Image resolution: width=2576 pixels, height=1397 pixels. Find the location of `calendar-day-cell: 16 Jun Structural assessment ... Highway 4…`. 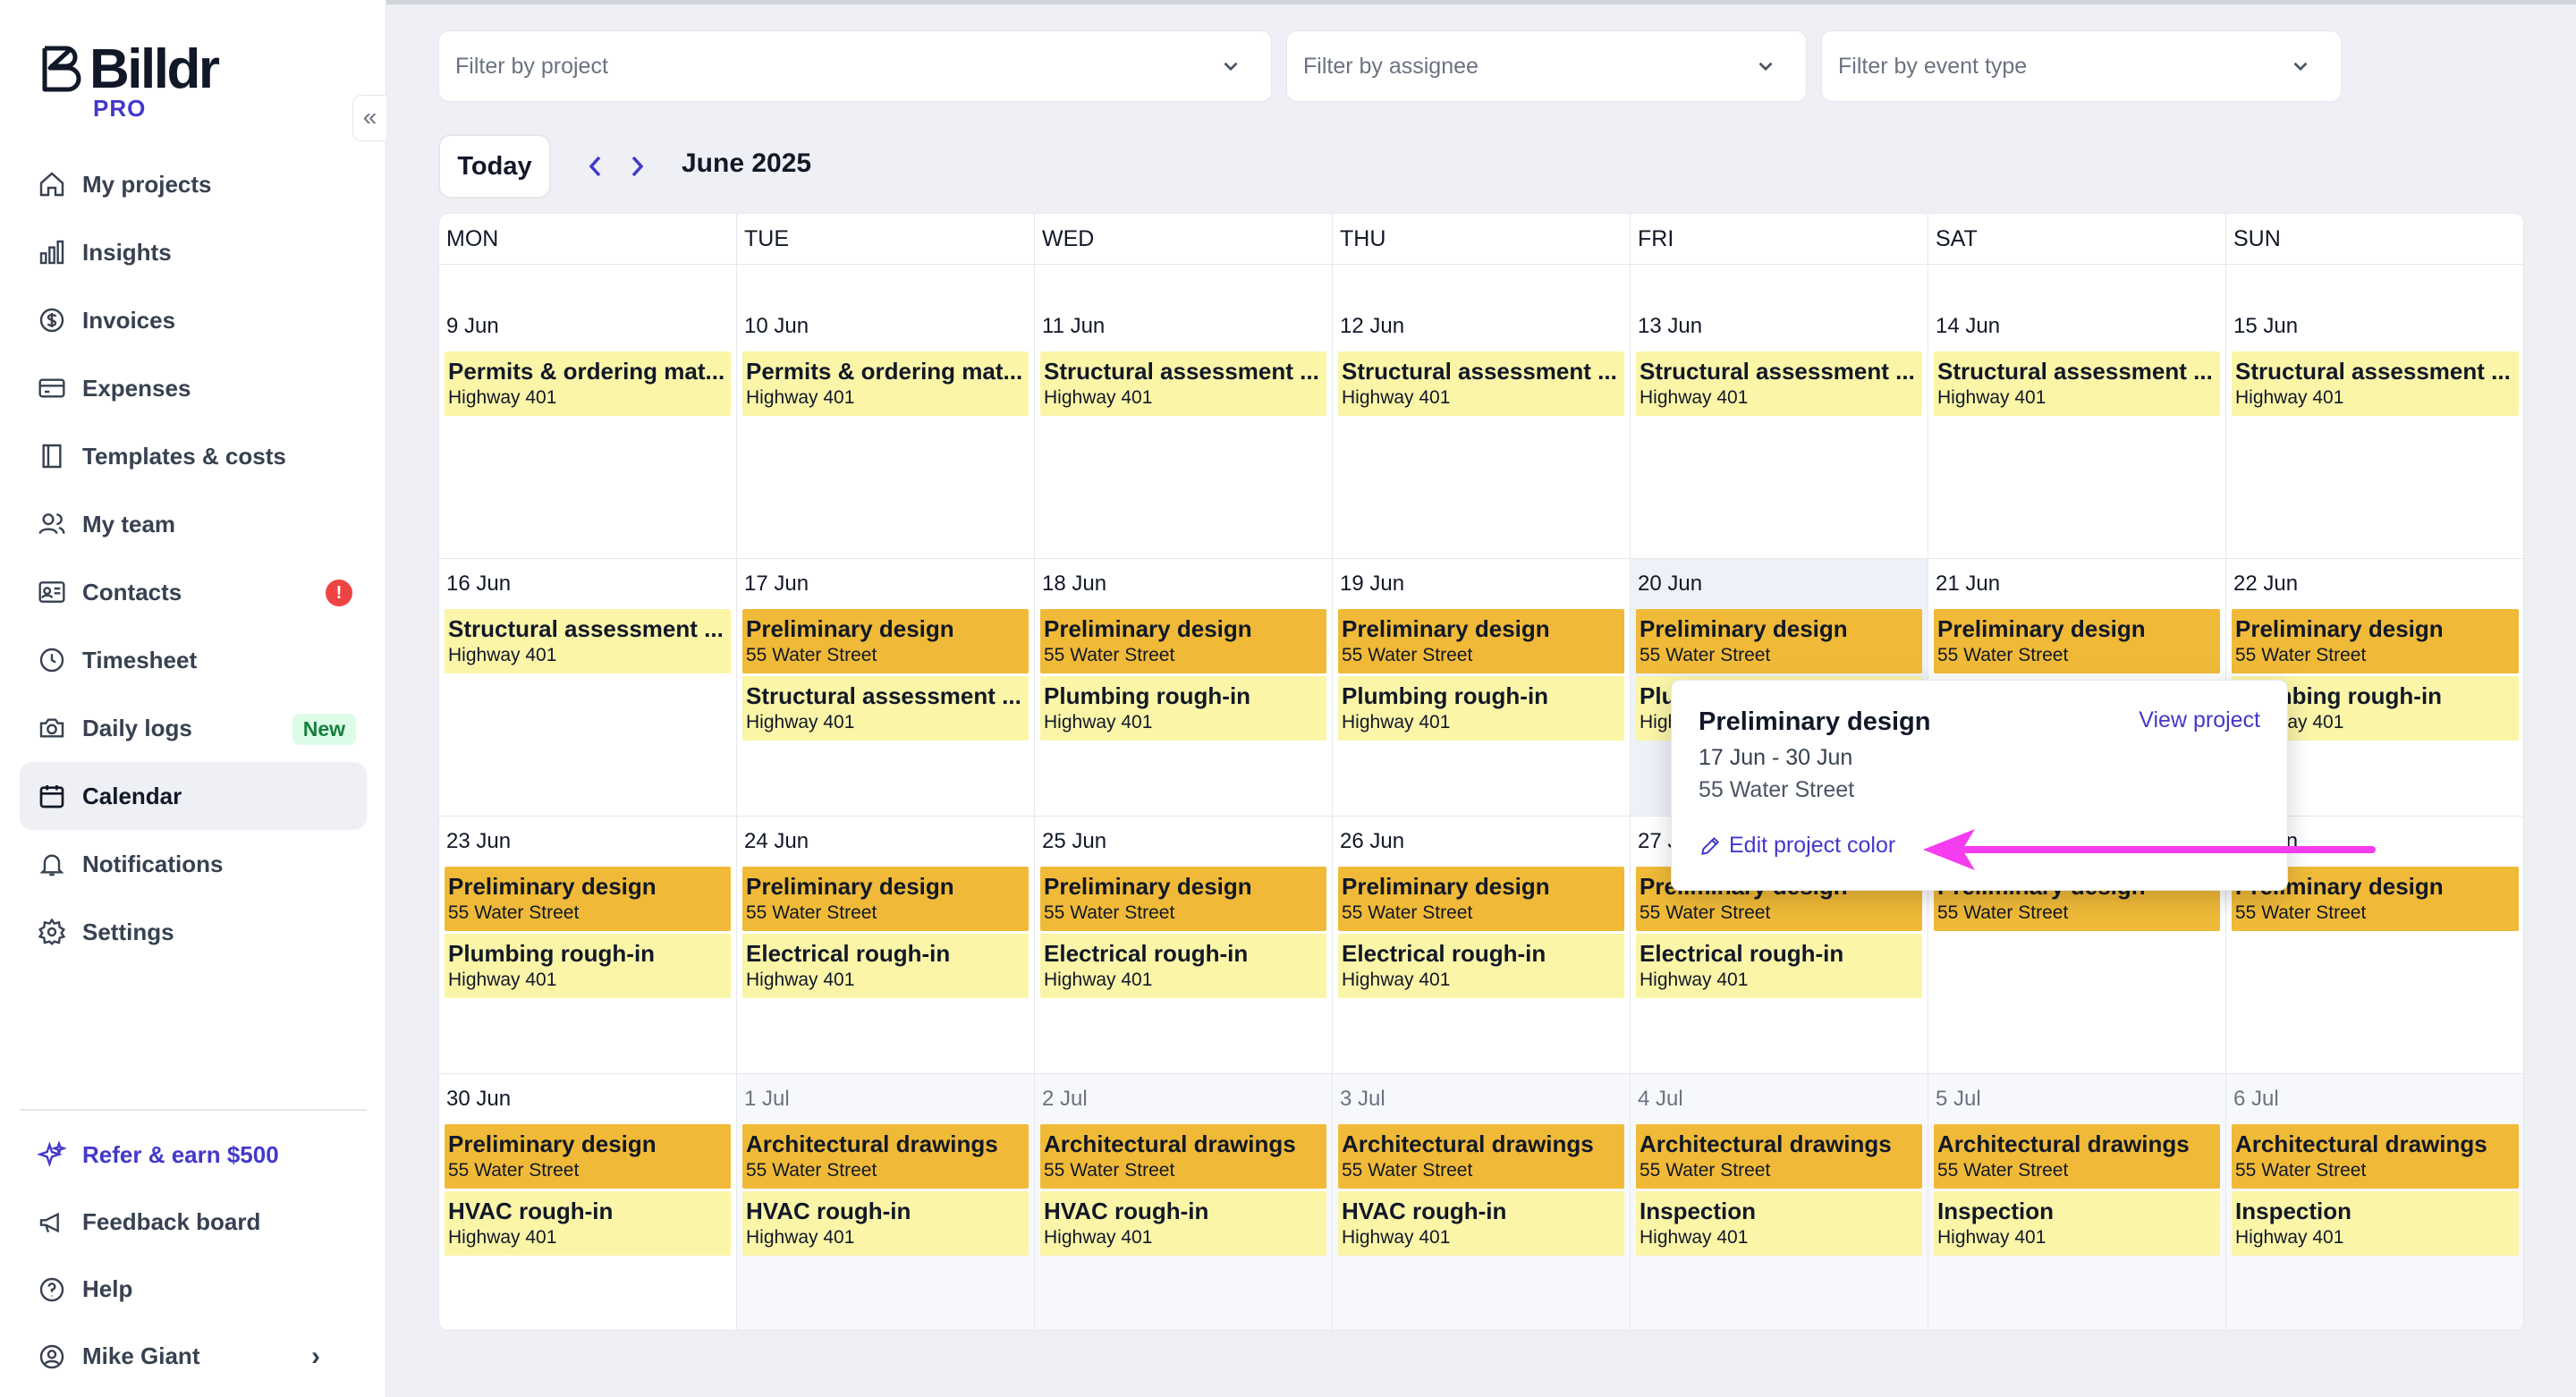

calendar-day-cell: 16 Jun Structural assessment ... Highway 4… is located at coordinates (588, 688).